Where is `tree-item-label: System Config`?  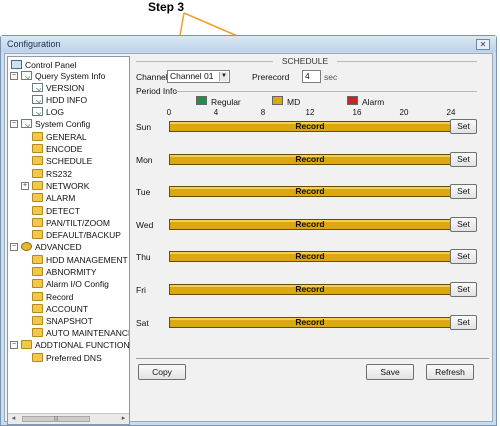 tree-item-label: System Config is located at coordinates (63, 124).